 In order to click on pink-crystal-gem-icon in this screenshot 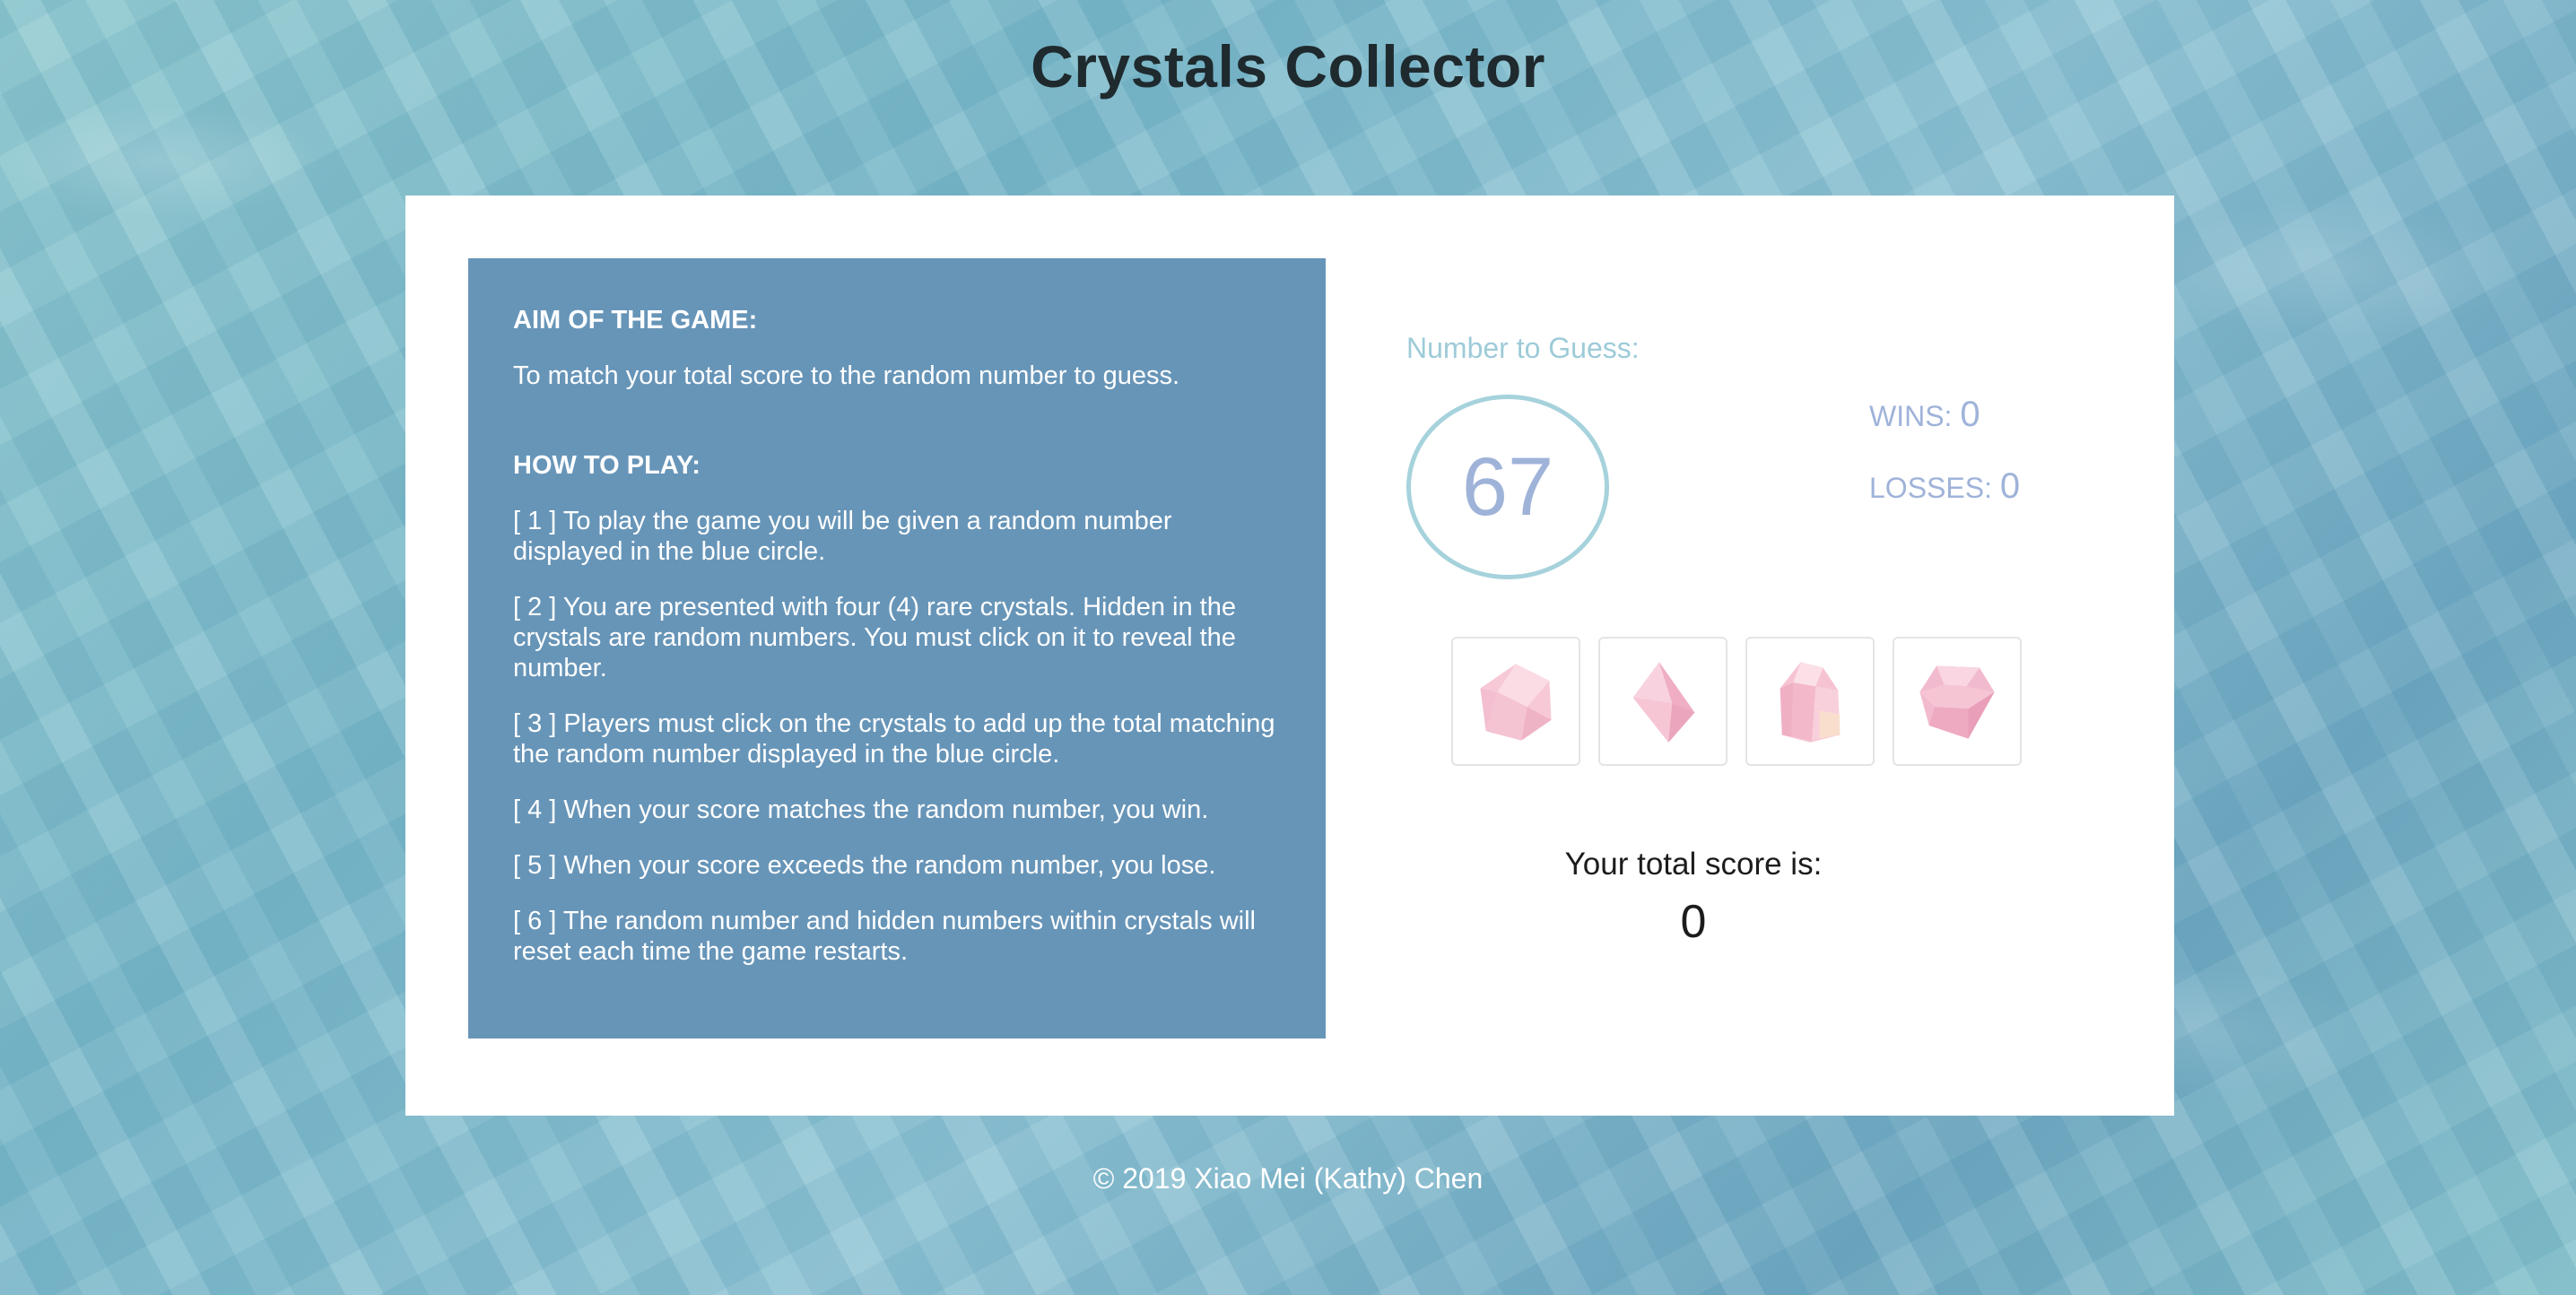, I will do `click(1957, 702)`.